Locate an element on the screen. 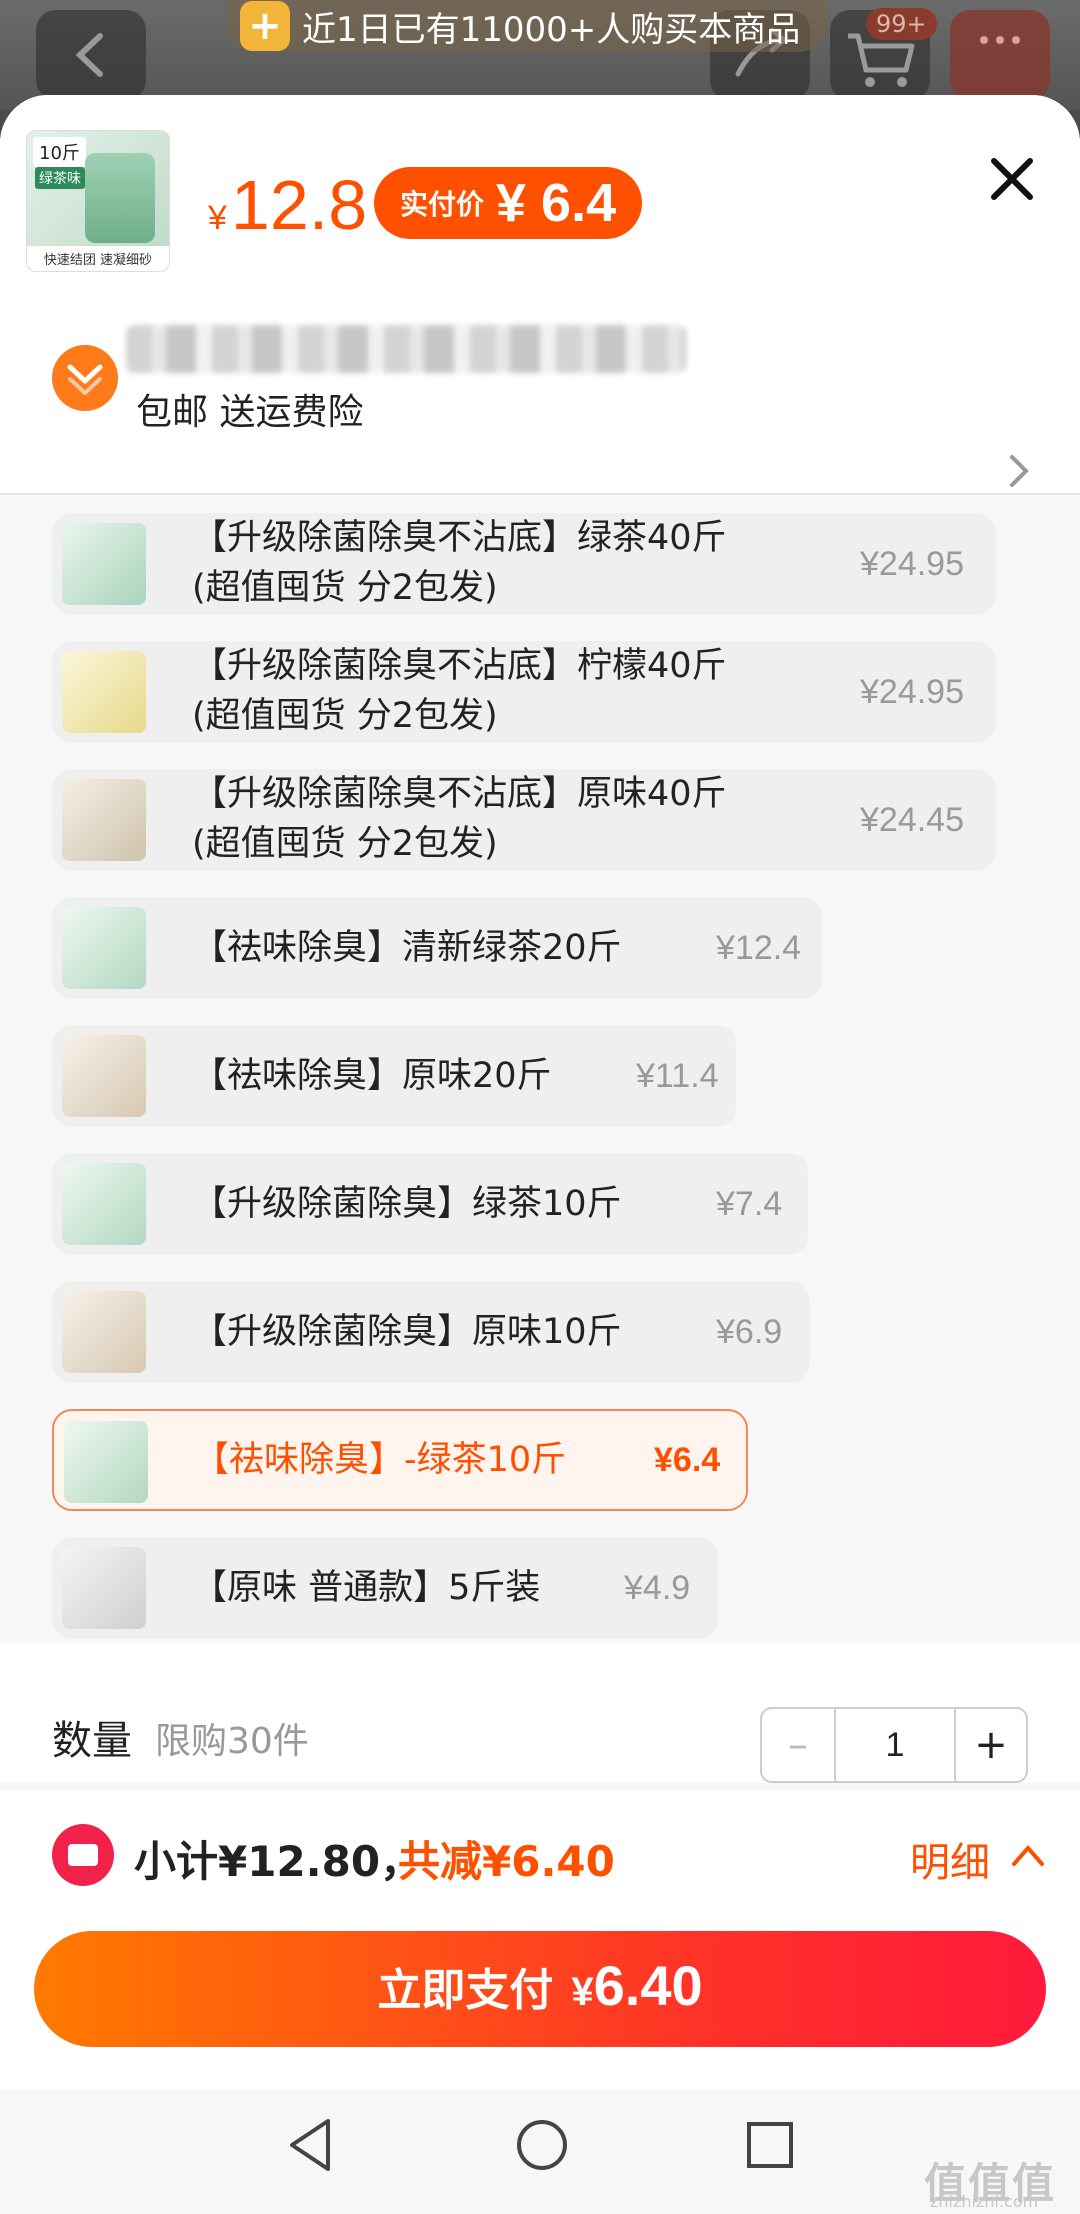  thumb-flavor-tag: 绿茶味 is located at coordinates (60, 178).